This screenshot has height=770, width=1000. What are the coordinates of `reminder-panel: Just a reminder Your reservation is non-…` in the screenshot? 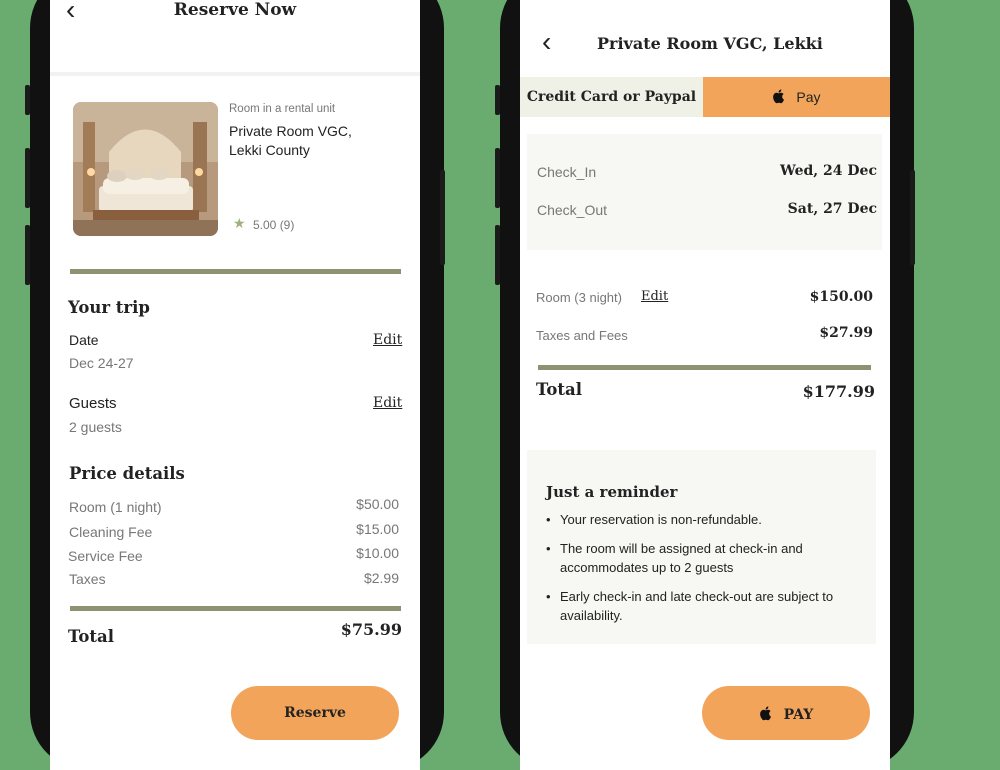 It's located at (701, 547).